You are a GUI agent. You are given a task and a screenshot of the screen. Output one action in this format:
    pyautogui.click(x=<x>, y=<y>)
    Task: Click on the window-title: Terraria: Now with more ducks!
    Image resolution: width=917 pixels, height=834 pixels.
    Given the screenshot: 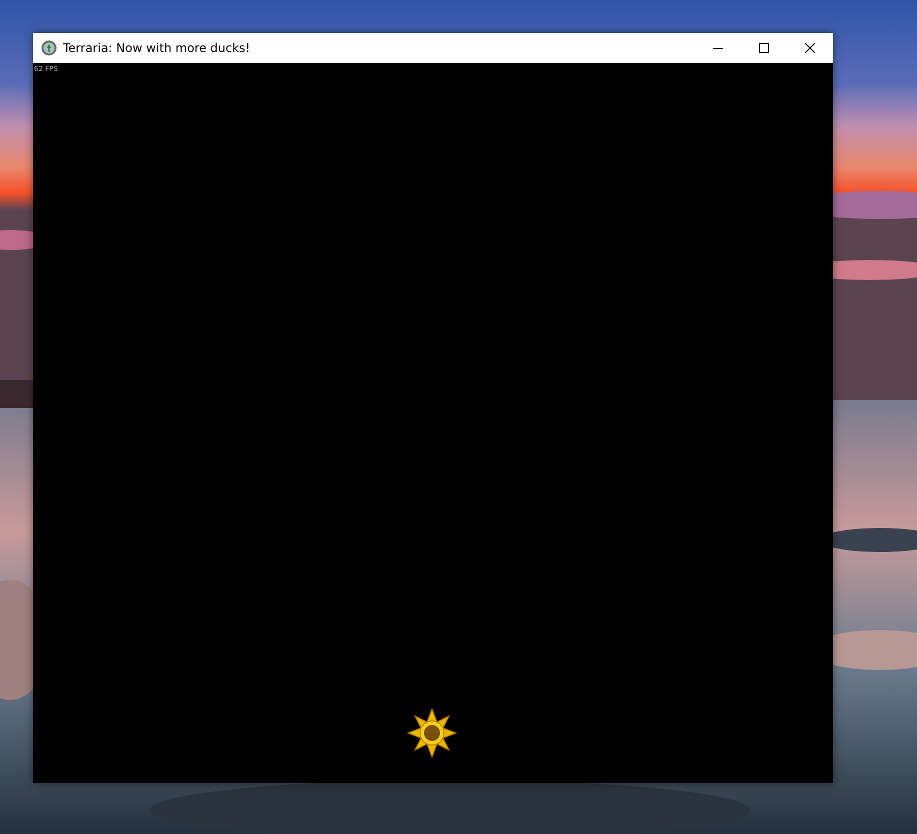 What is the action you would take?
    pyautogui.click(x=157, y=48)
    